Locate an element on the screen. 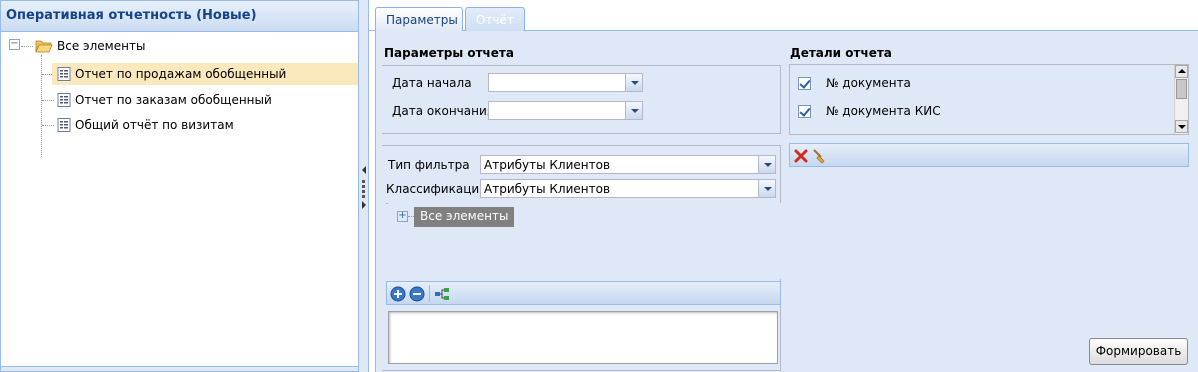  filter-type-select: Атрибуты Клиентов is located at coordinates (628, 164).